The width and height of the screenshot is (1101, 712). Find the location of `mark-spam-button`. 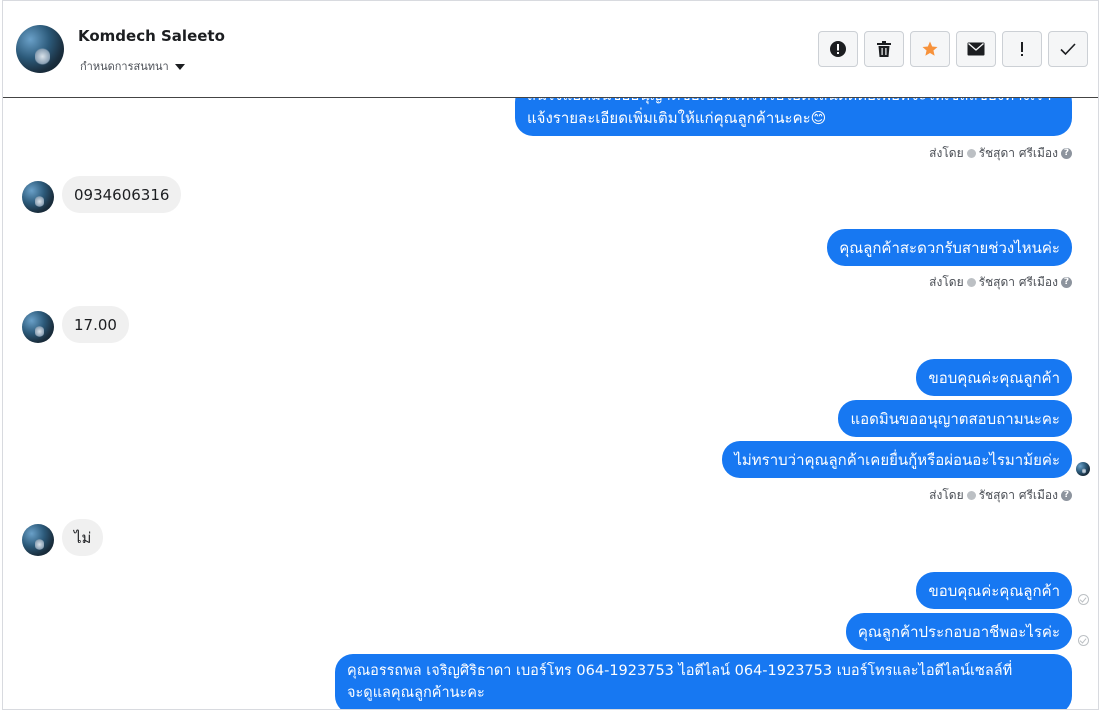

mark-spam-button is located at coordinates (838, 49).